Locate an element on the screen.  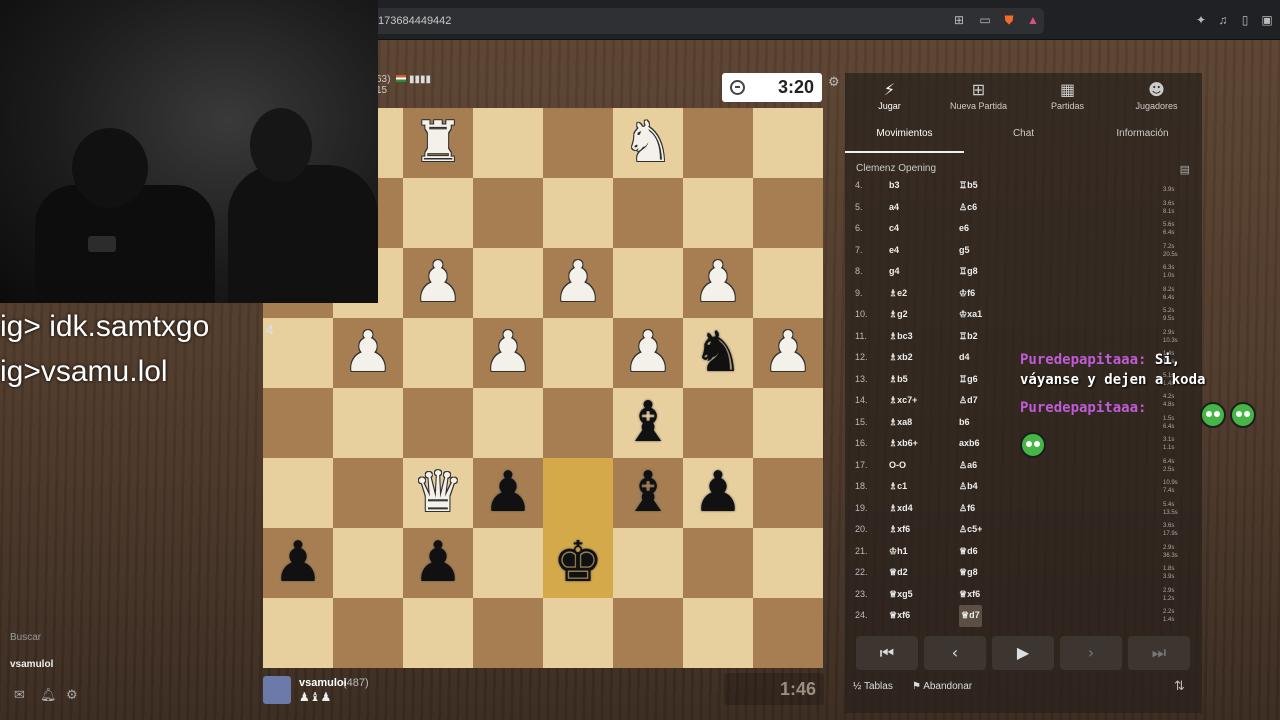
white-move: b3 is located at coordinates (894, 186).